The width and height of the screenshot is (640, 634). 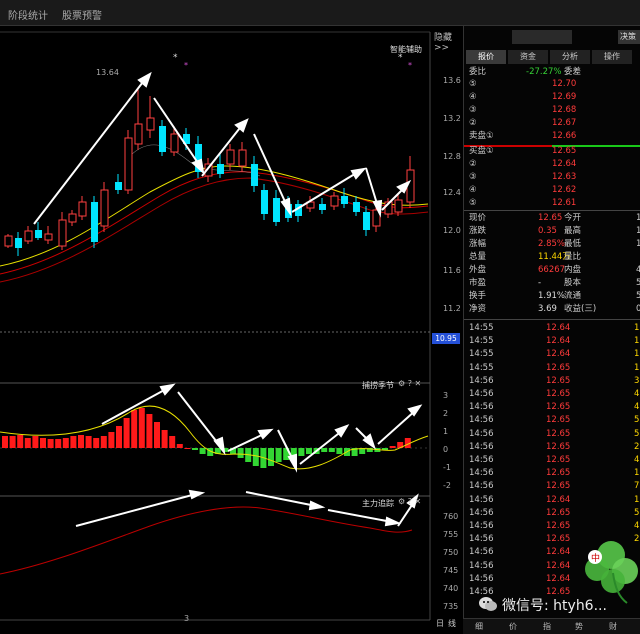 I want to click on period-day: 日, so click(x=440, y=623).